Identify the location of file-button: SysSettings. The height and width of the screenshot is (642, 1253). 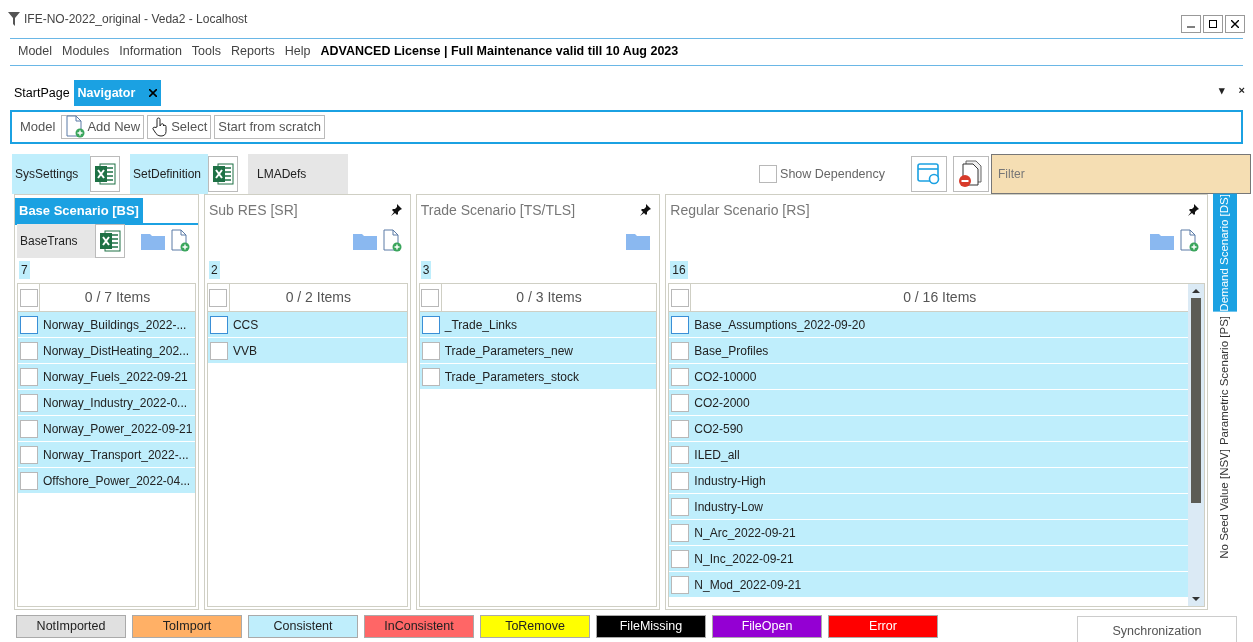
(51, 174).